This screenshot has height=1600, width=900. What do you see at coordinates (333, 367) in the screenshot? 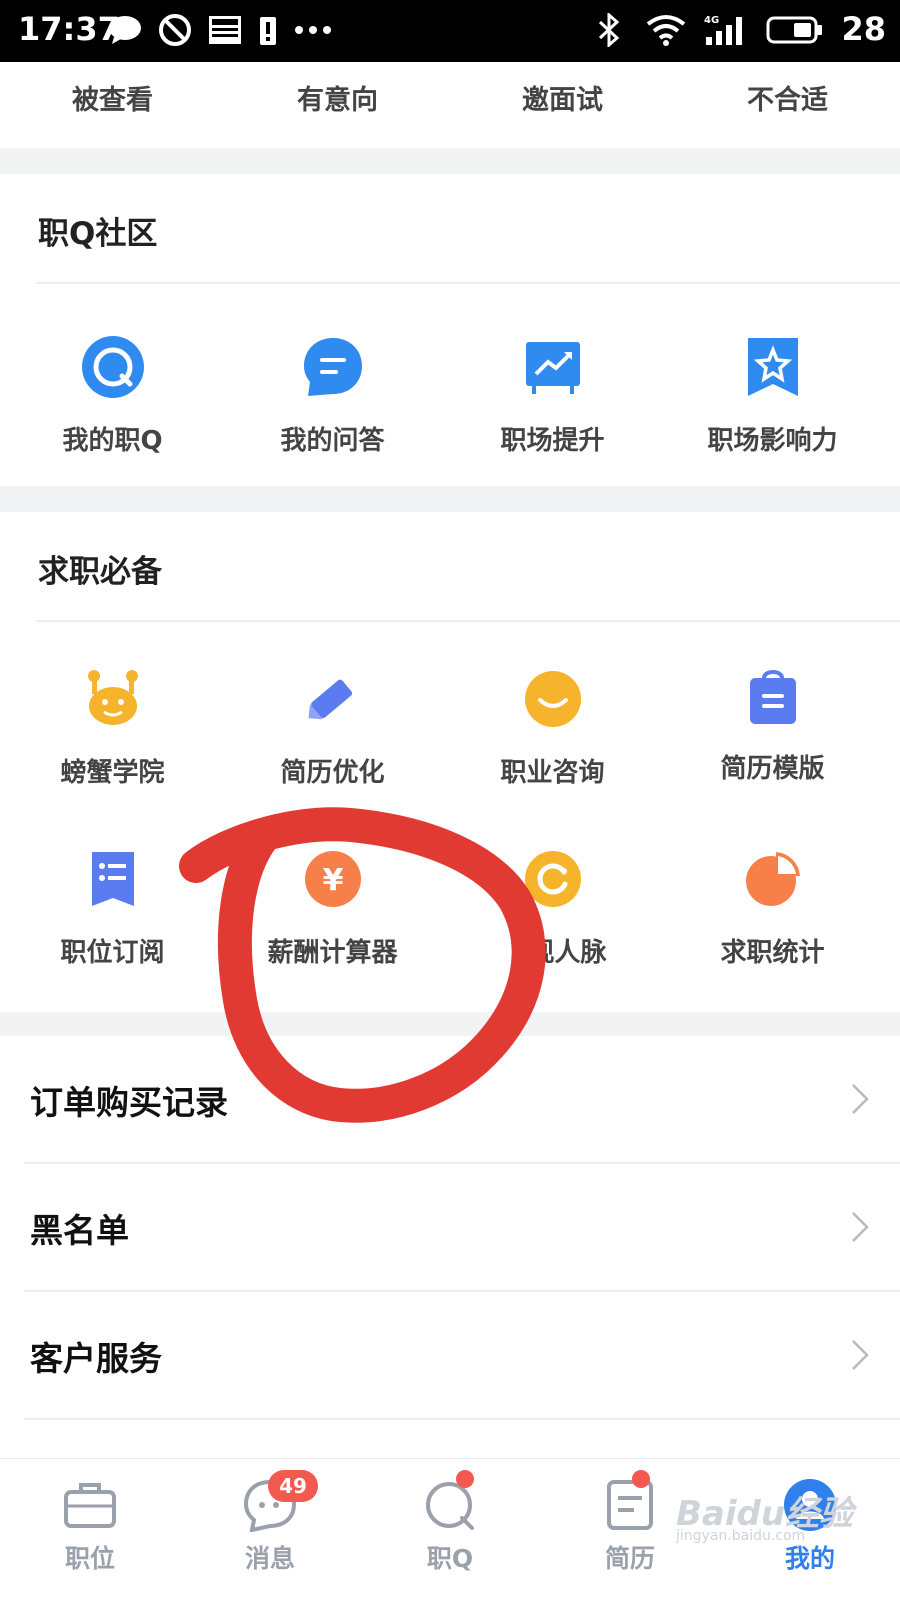
I see `chat-lines-icon` at bounding box center [333, 367].